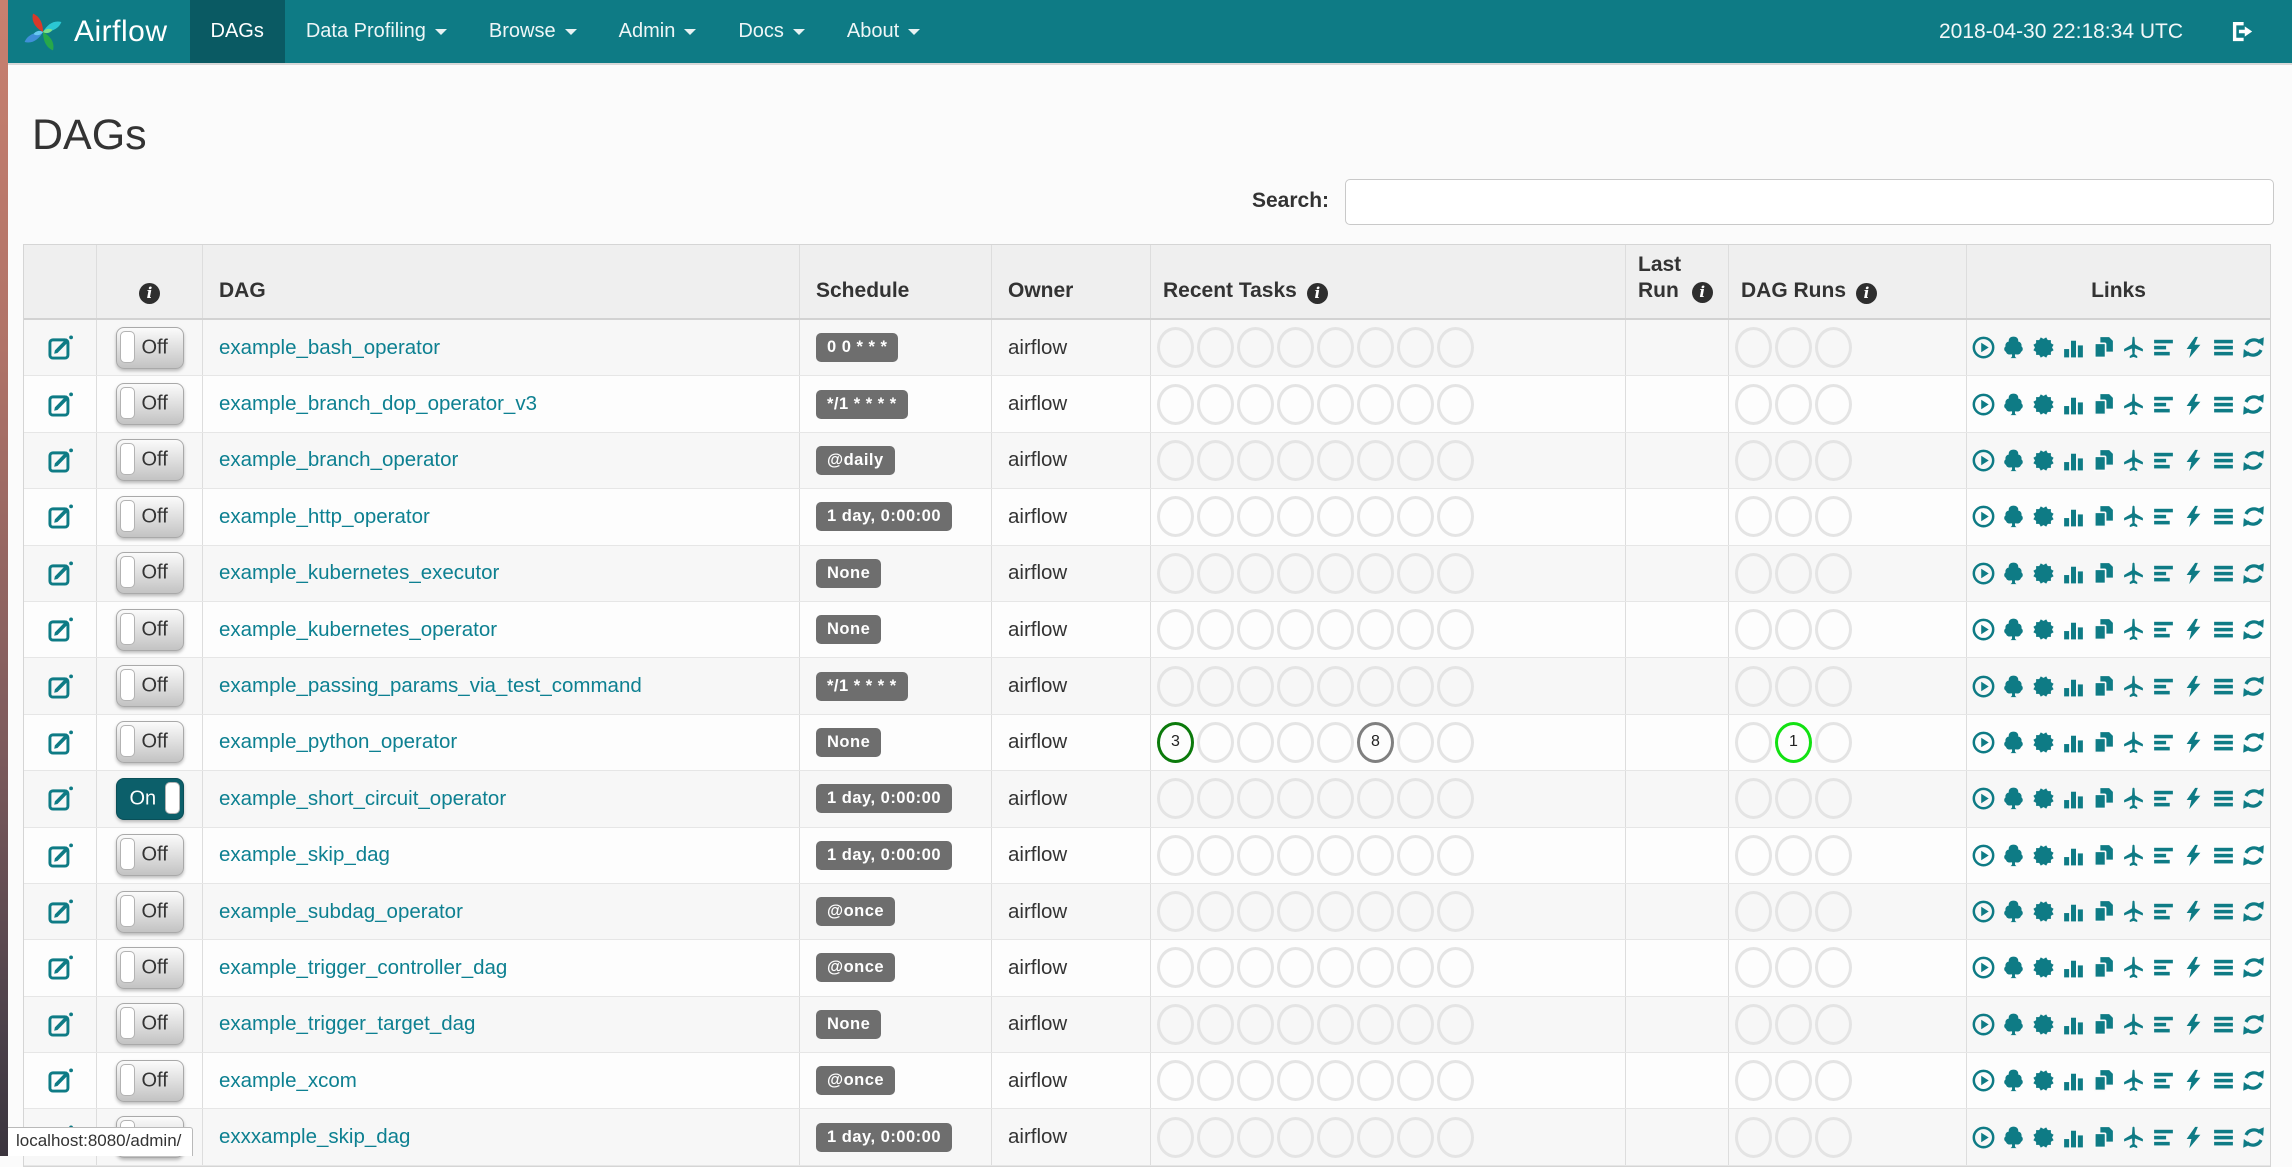 Image resolution: width=2292 pixels, height=1167 pixels. What do you see at coordinates (338, 460) in the screenshot?
I see `dag-link: example_branch_operator` at bounding box center [338, 460].